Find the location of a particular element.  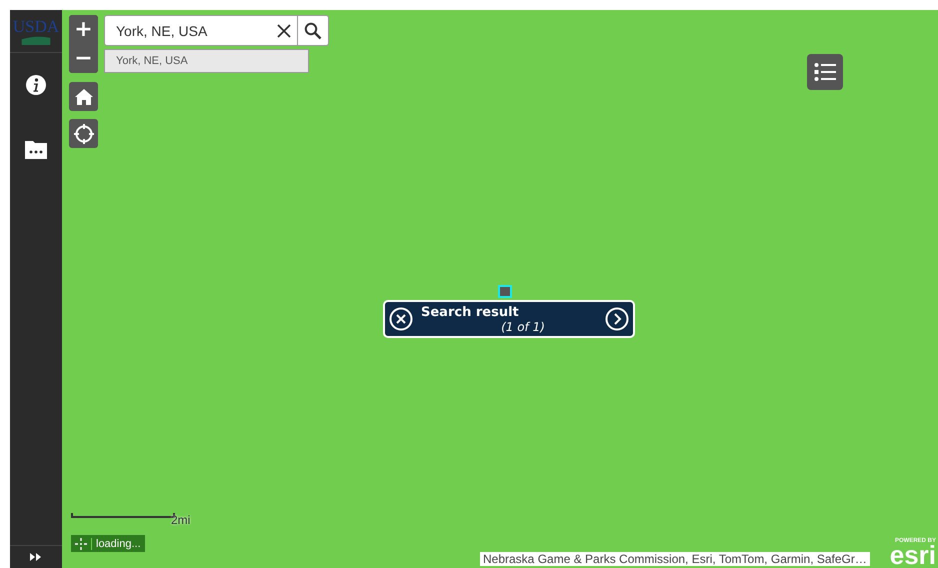

search-icon is located at coordinates (313, 31).